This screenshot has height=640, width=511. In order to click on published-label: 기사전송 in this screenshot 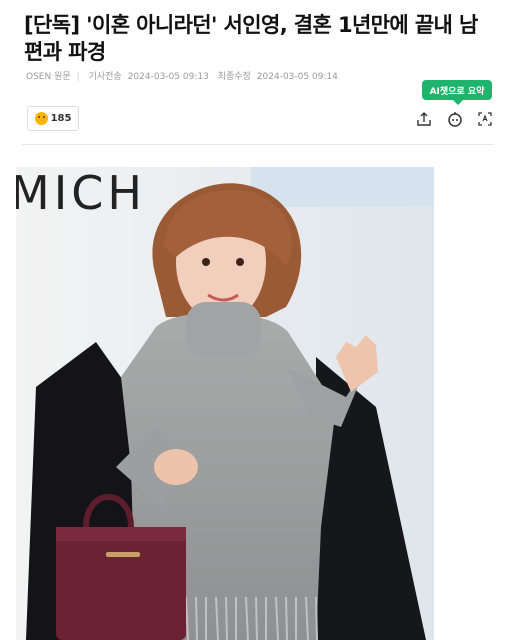, I will do `click(105, 77)`.